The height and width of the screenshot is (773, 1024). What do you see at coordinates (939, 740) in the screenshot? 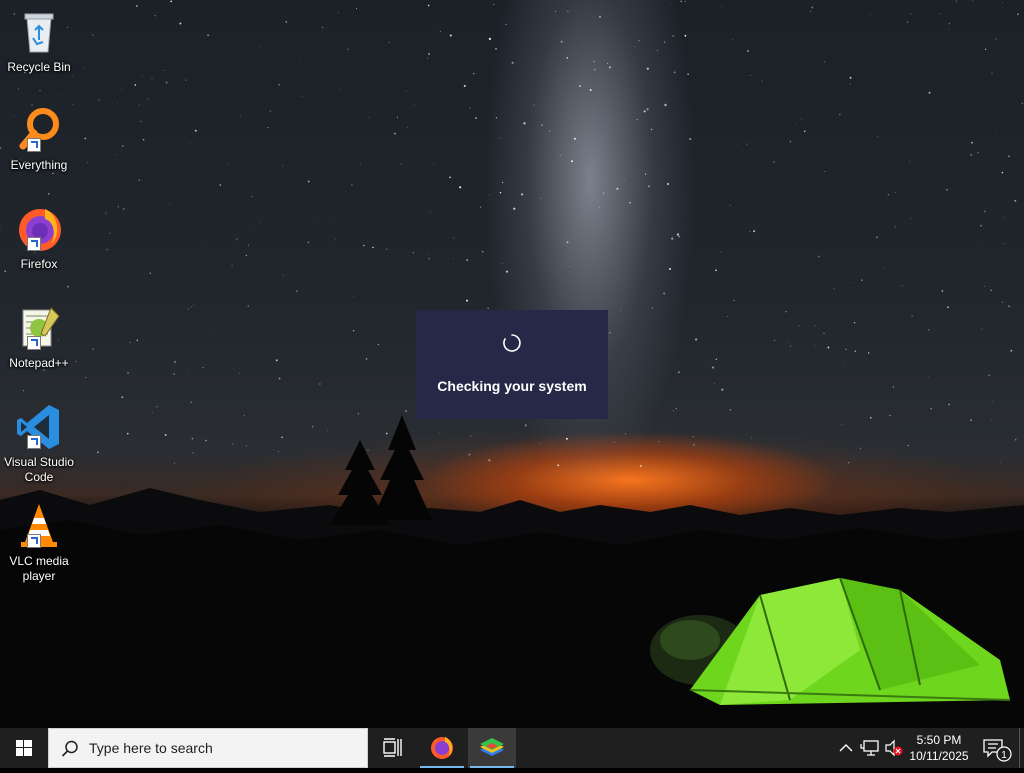
I see `clock-time: 5:50 PM` at bounding box center [939, 740].